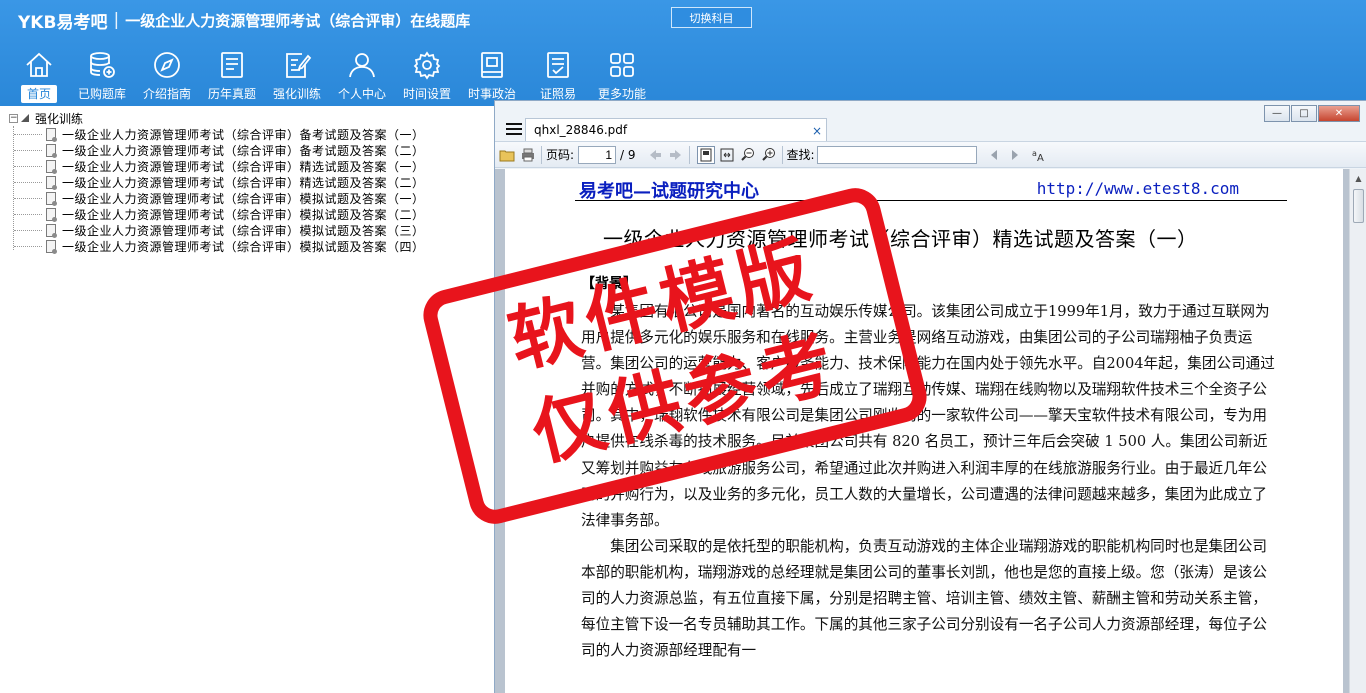 The image size is (1366, 693). Describe the element at coordinates (900, 239) in the screenshot. I see `pdf-document-title: 一级企业人力资源管理师考试（综合评审）精选试题及答案（一）` at that location.